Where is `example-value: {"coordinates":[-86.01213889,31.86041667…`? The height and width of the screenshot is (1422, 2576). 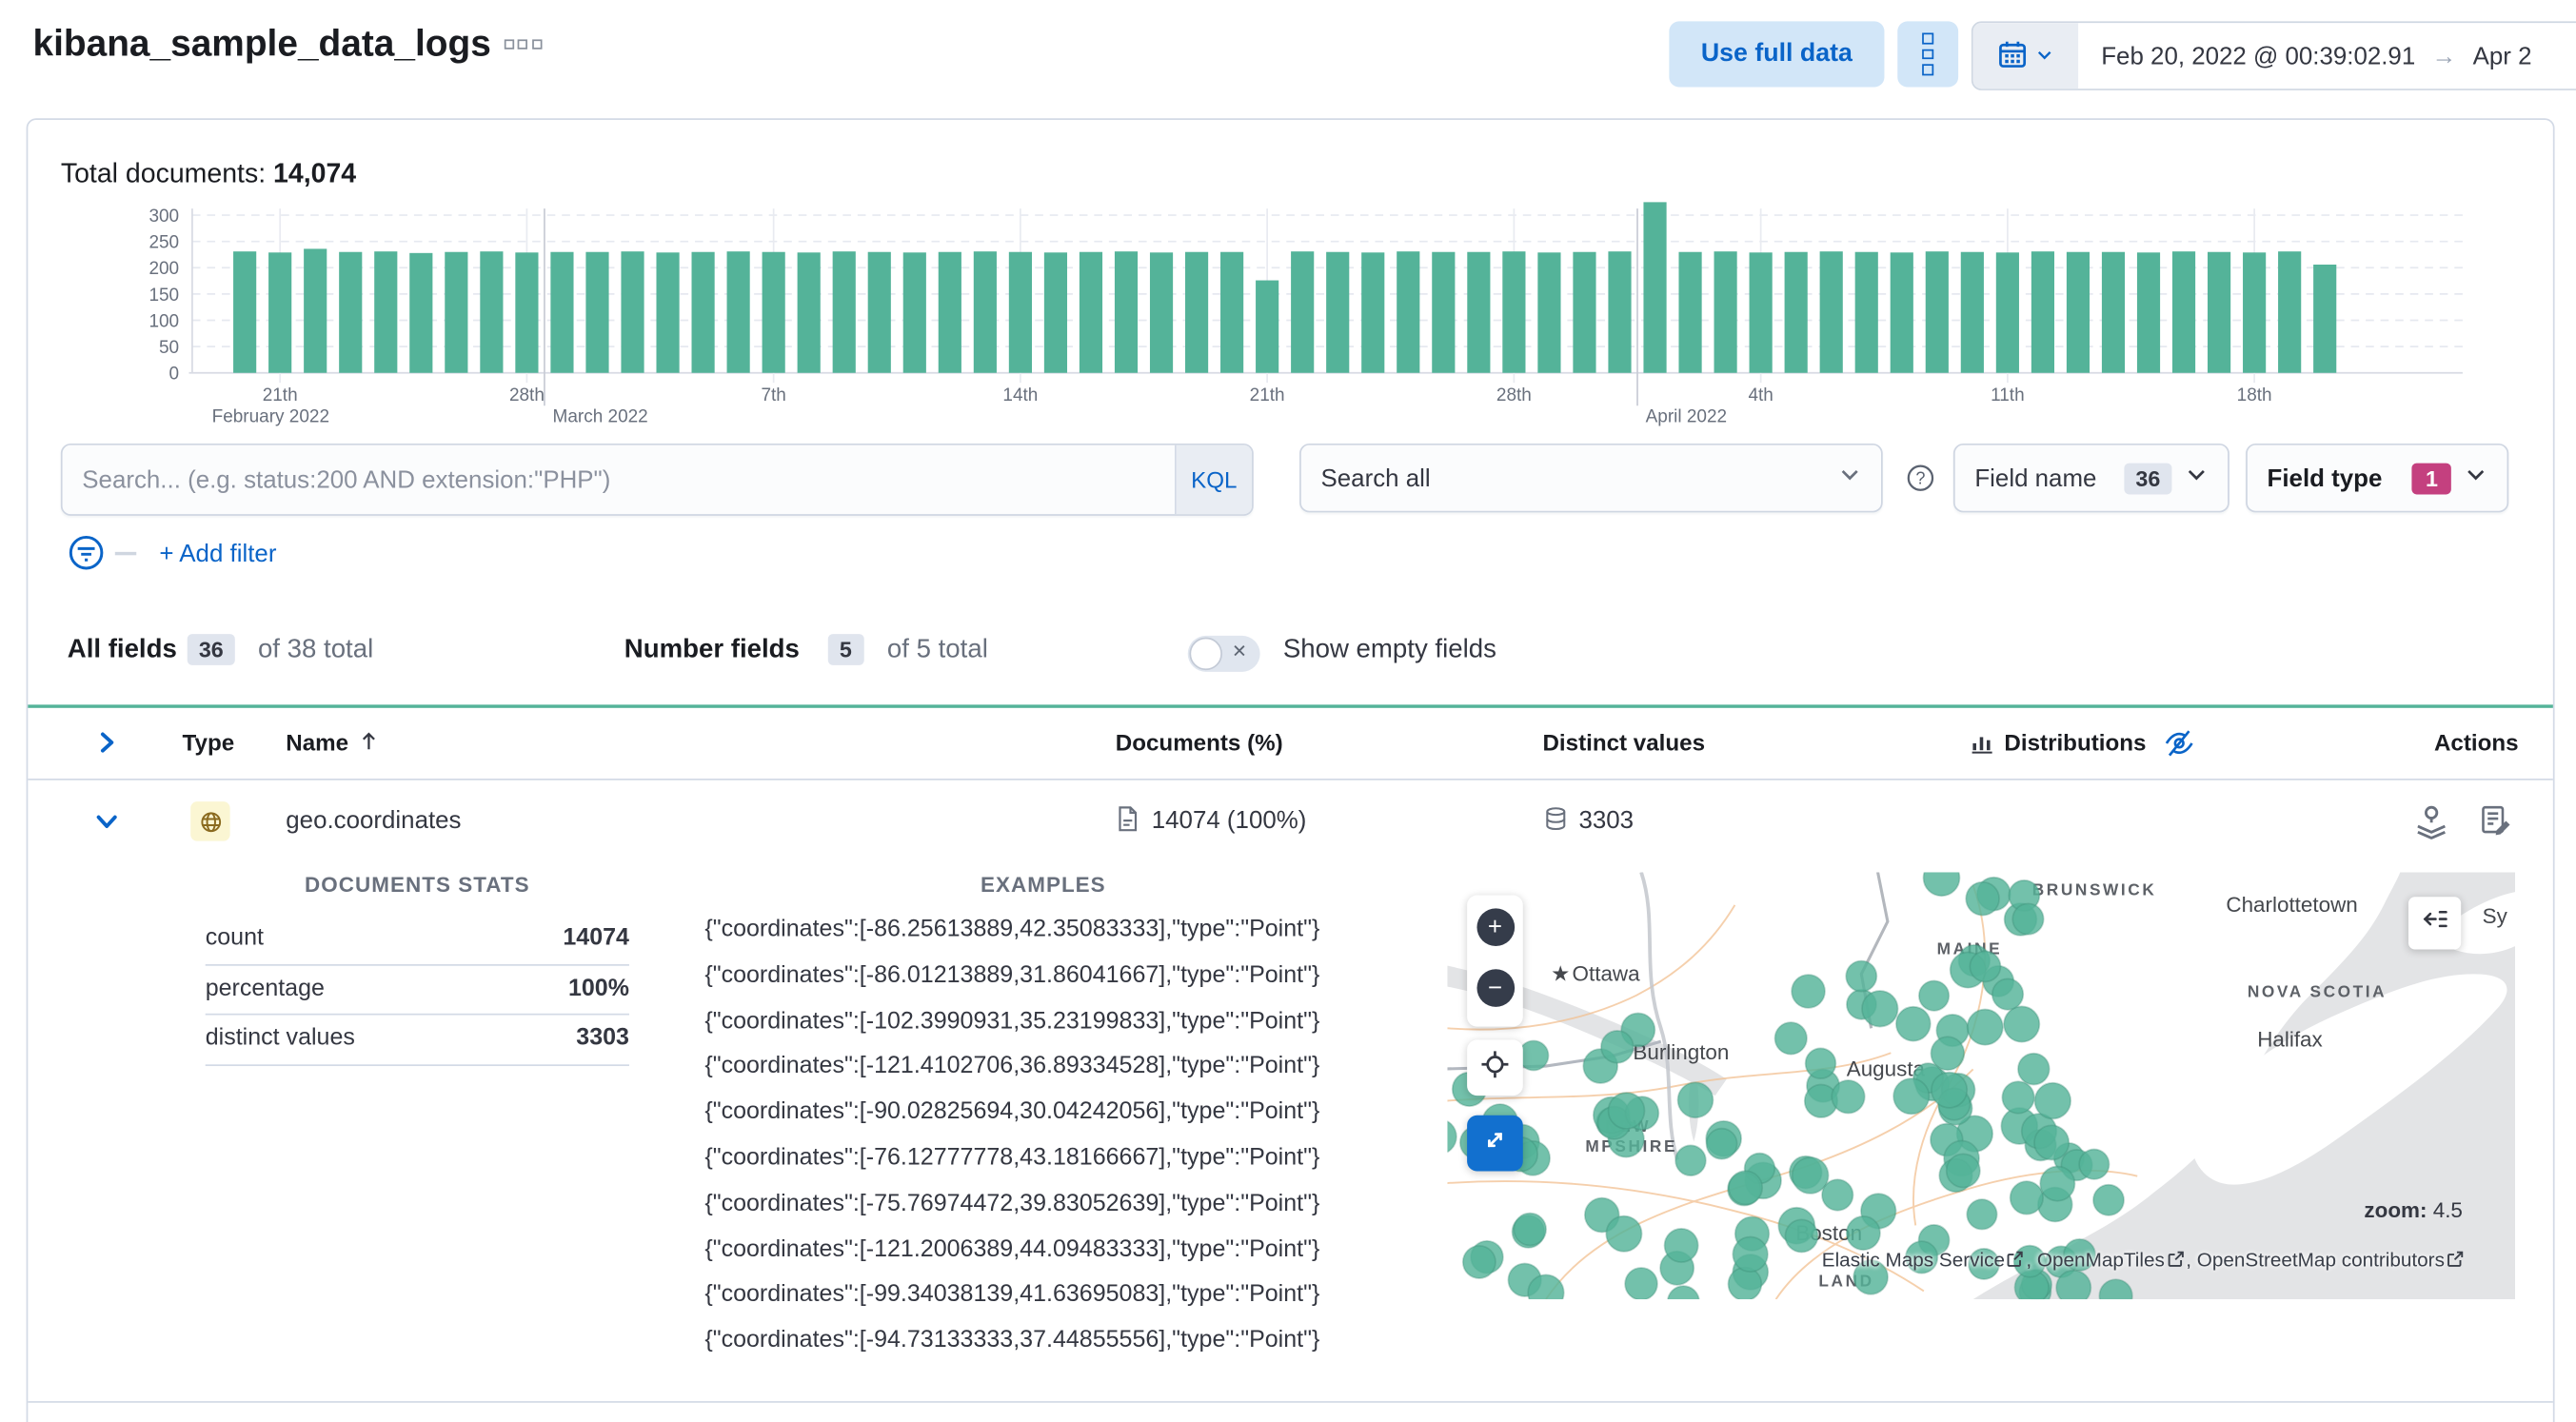
example-value: {"coordinates":[-86.01213889,31.86041667… is located at coordinates (1012, 975).